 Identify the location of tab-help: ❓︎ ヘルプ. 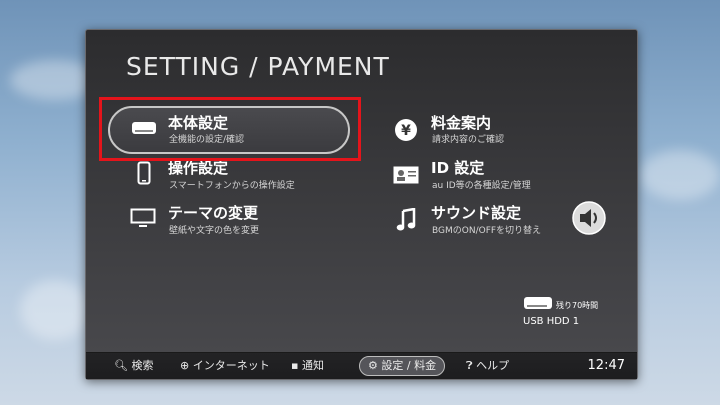
(487, 366).